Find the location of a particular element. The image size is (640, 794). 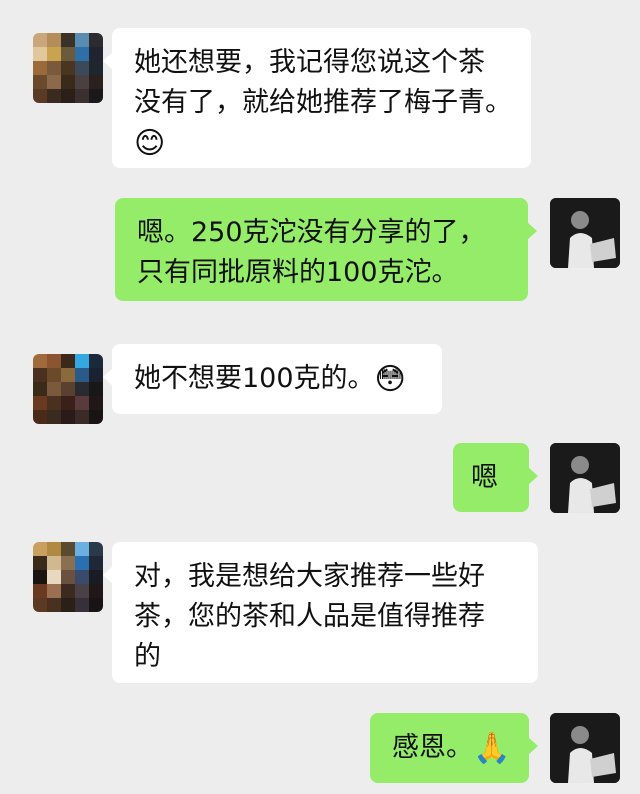

outgoing-message-bubble: 感恩。🙏 is located at coordinates (454, 748).